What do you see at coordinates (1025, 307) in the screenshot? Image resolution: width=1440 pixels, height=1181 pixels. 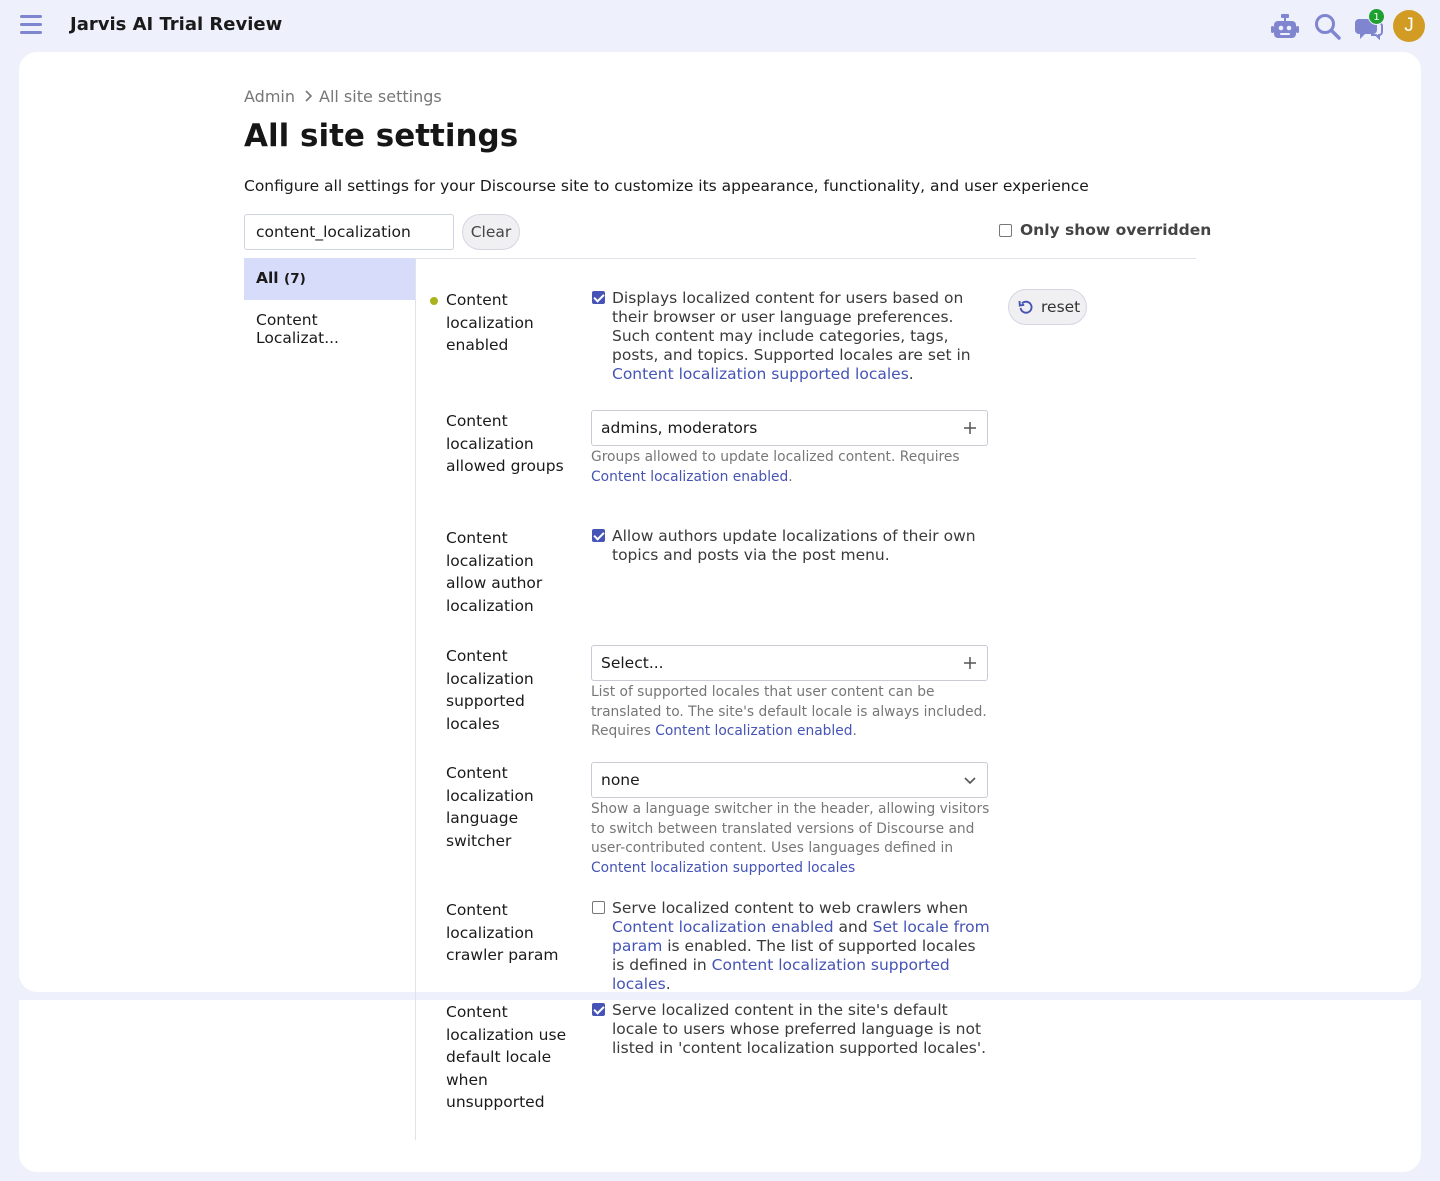 I see `undo-icon` at bounding box center [1025, 307].